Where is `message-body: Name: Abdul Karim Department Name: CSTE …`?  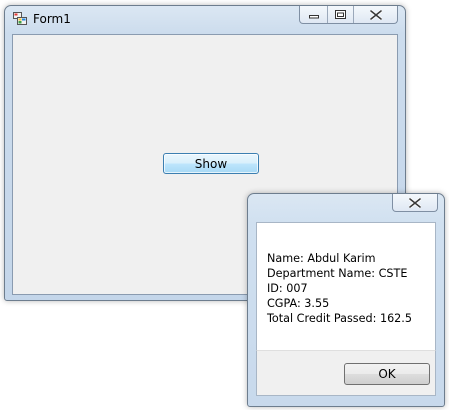
message-body: Name: Abdul Karim Department Name: CSTE … is located at coordinates (346, 286).